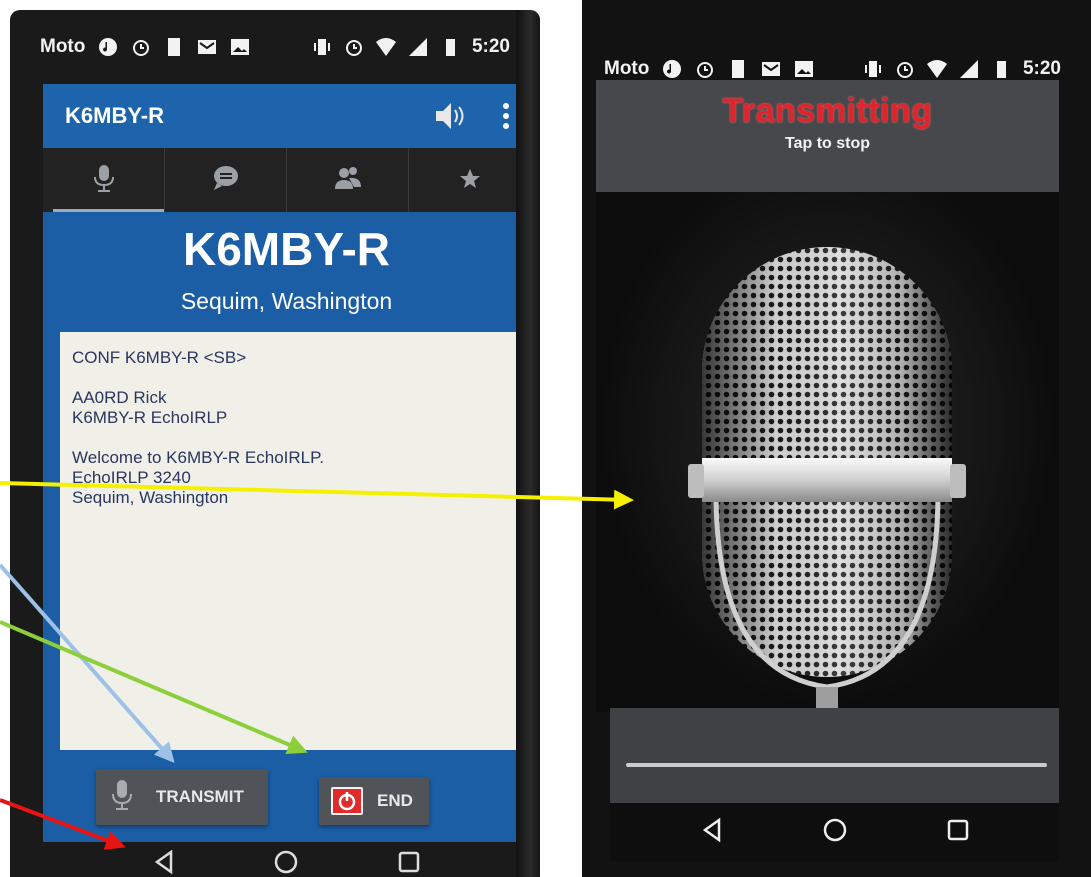  I want to click on station-callsign: K6MBY-R, so click(286, 249).